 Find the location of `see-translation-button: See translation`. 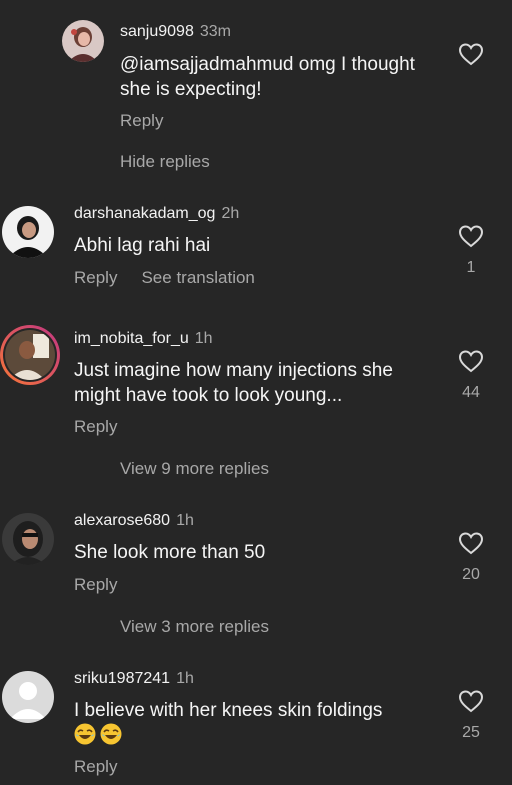

see-translation-button: See translation is located at coordinates (197, 277).